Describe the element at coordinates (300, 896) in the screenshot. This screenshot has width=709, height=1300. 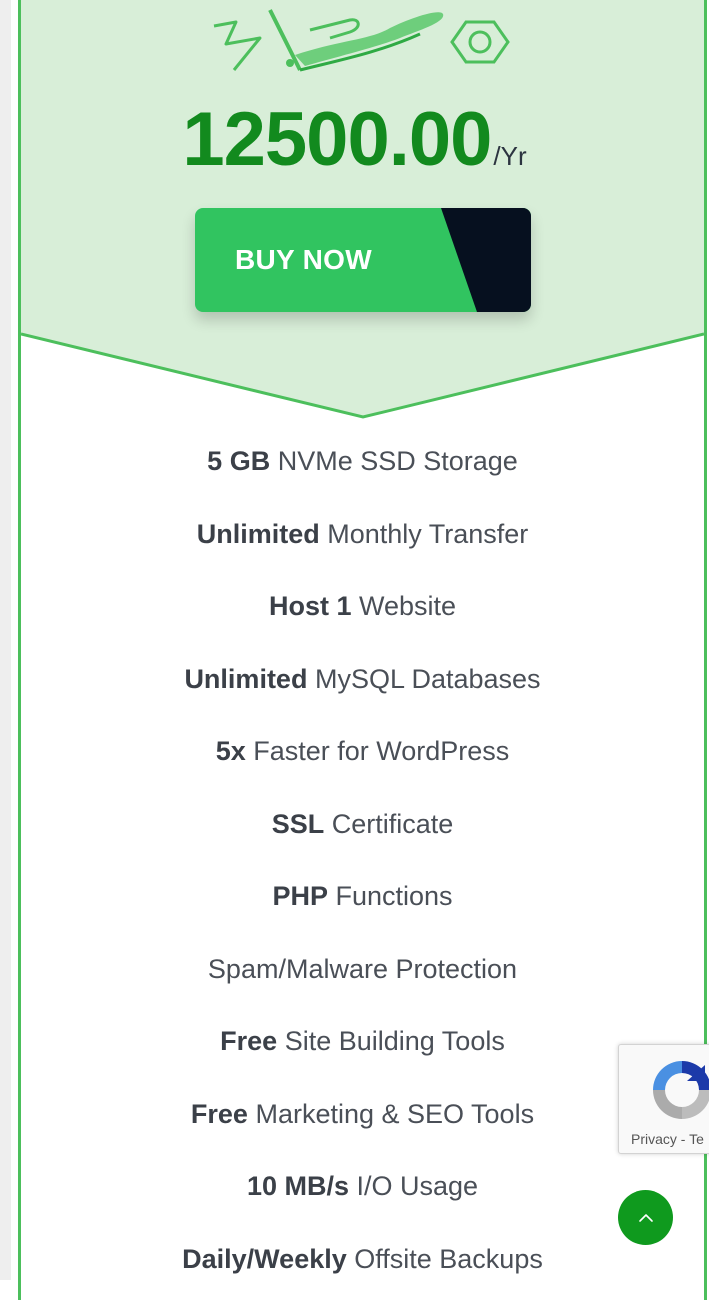
I see `feature-bold: PHP` at that location.